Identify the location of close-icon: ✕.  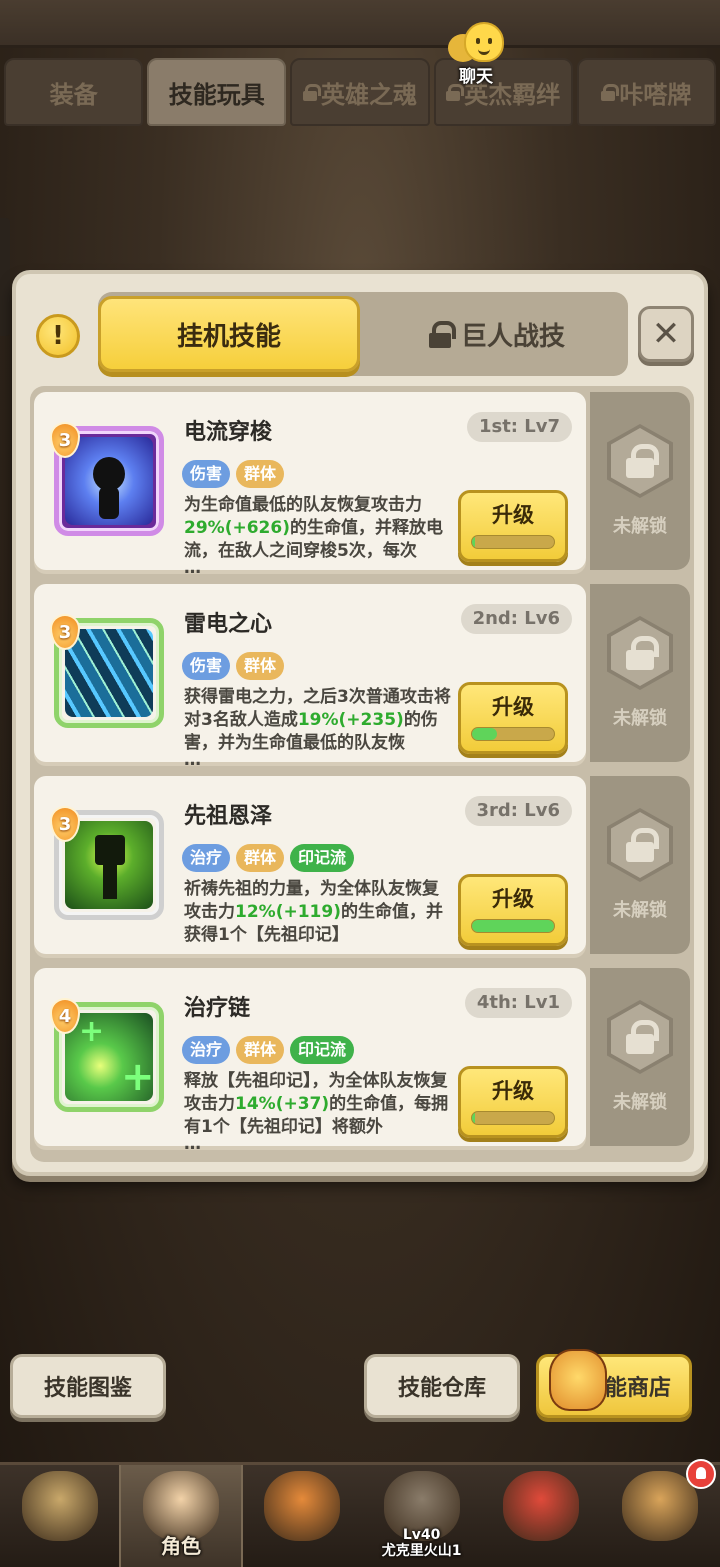
(666, 334).